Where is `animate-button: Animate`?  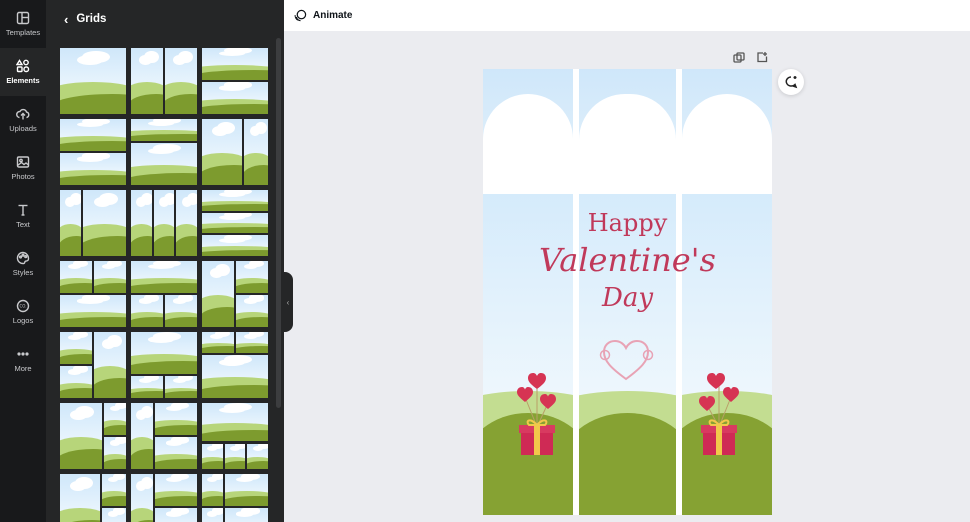
animate-button: Animate is located at coordinates (323, 15).